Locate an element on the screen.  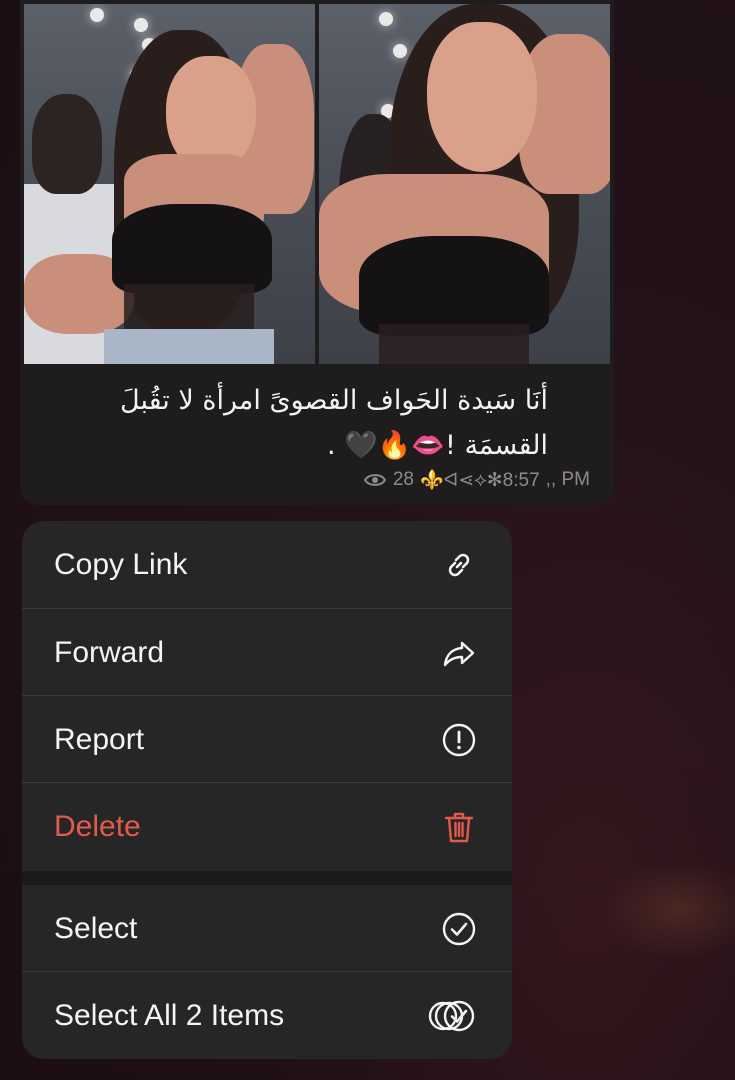
forward-arrow-icon is located at coordinates (459, 653).